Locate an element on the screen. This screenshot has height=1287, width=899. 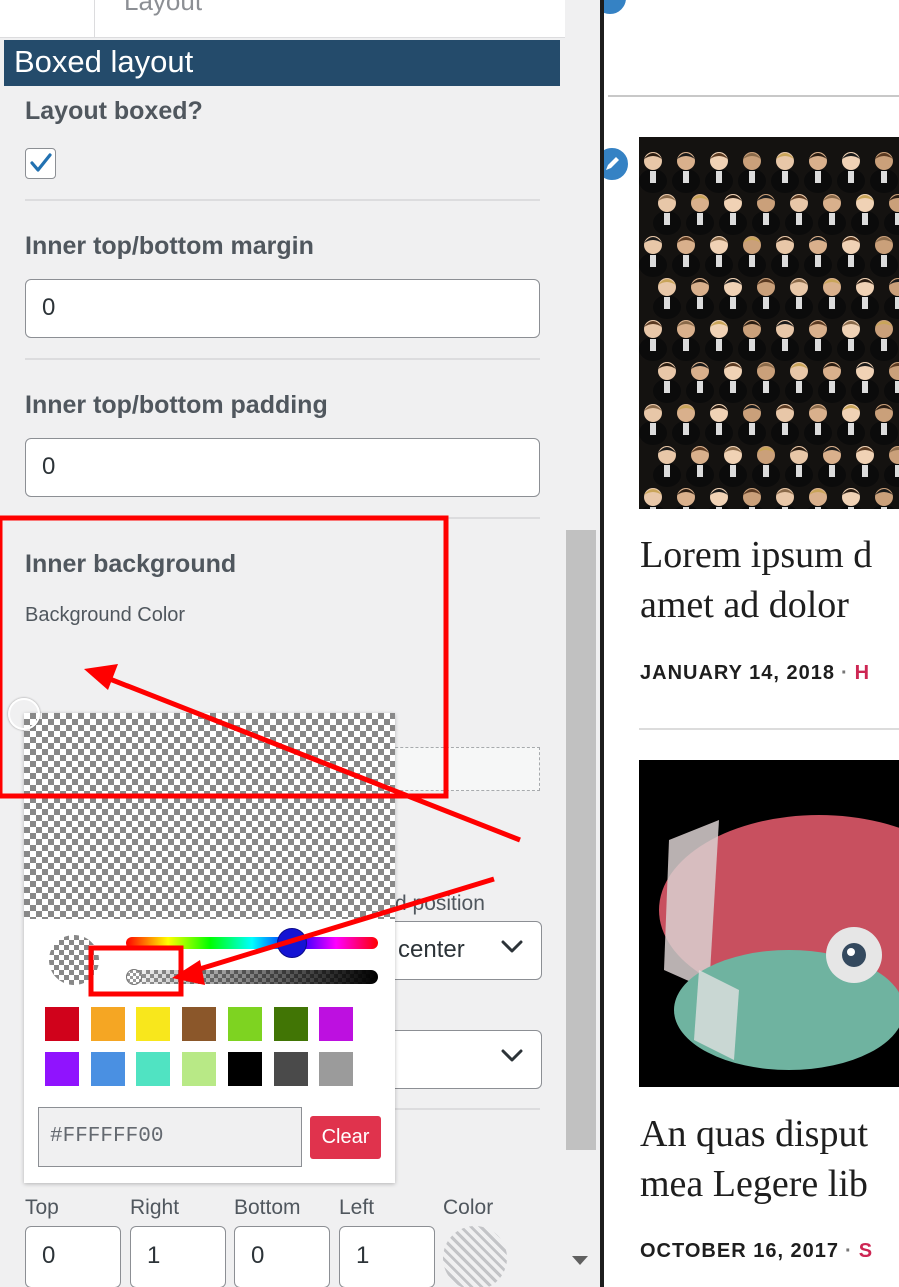
scroll-down-arrow-icon is located at coordinates (580, 1260).